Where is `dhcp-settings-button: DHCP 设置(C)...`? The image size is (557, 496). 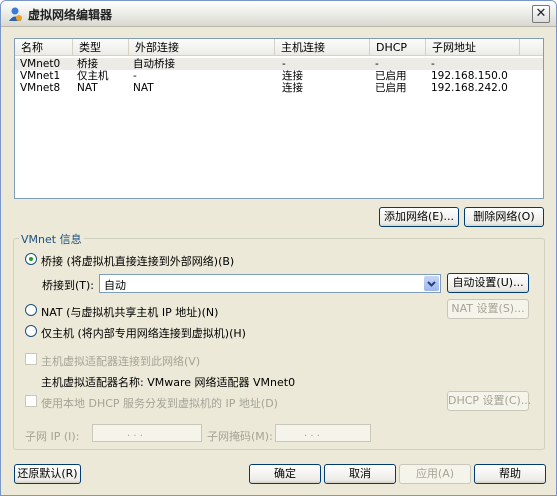 dhcp-settings-button: DHCP 设置(C)... is located at coordinates (489, 401).